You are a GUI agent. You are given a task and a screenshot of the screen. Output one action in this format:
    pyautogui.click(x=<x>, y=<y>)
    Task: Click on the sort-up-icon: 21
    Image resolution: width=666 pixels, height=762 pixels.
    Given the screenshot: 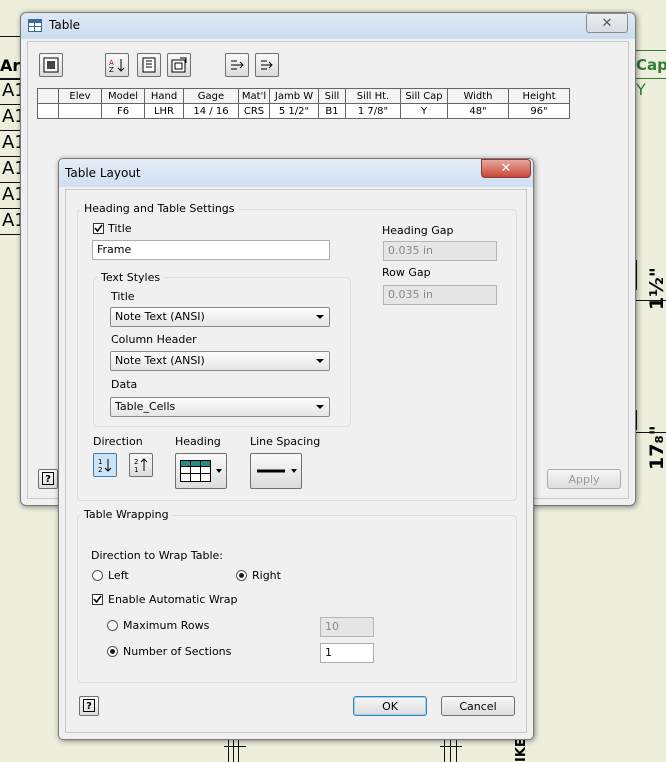 What is the action you would take?
    pyautogui.click(x=141, y=465)
    